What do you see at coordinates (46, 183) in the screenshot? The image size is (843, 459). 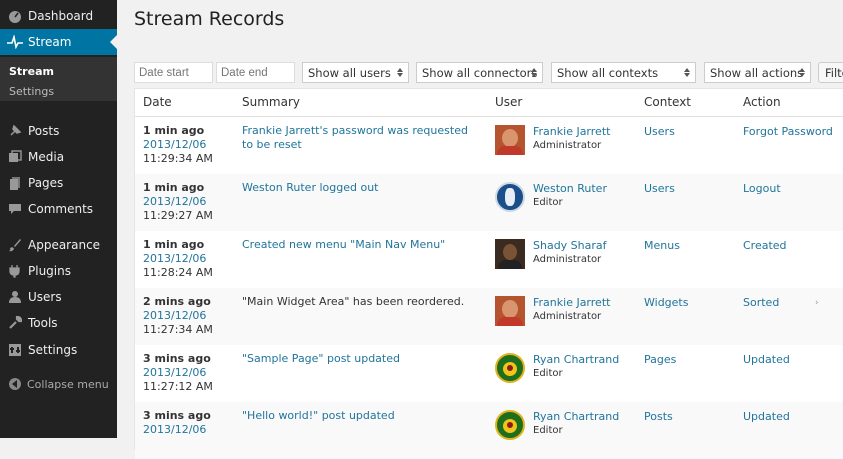 I see `sidebar-item-label: Pages` at bounding box center [46, 183].